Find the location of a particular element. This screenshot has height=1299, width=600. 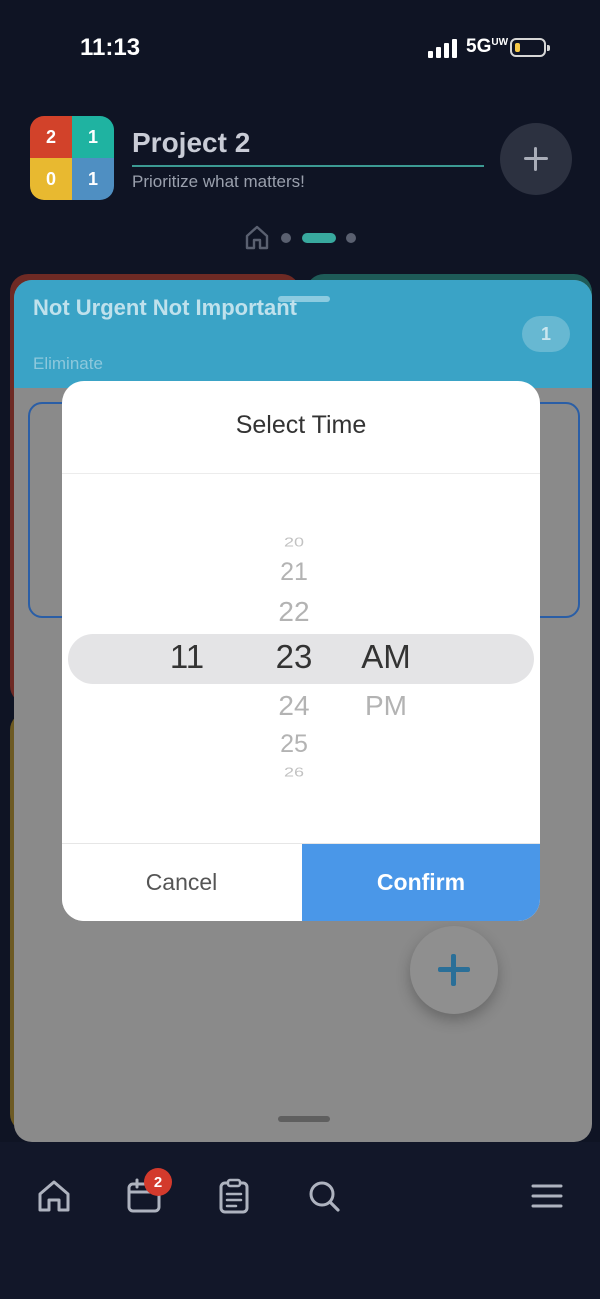

status-time: 11:13 is located at coordinates (110, 47).